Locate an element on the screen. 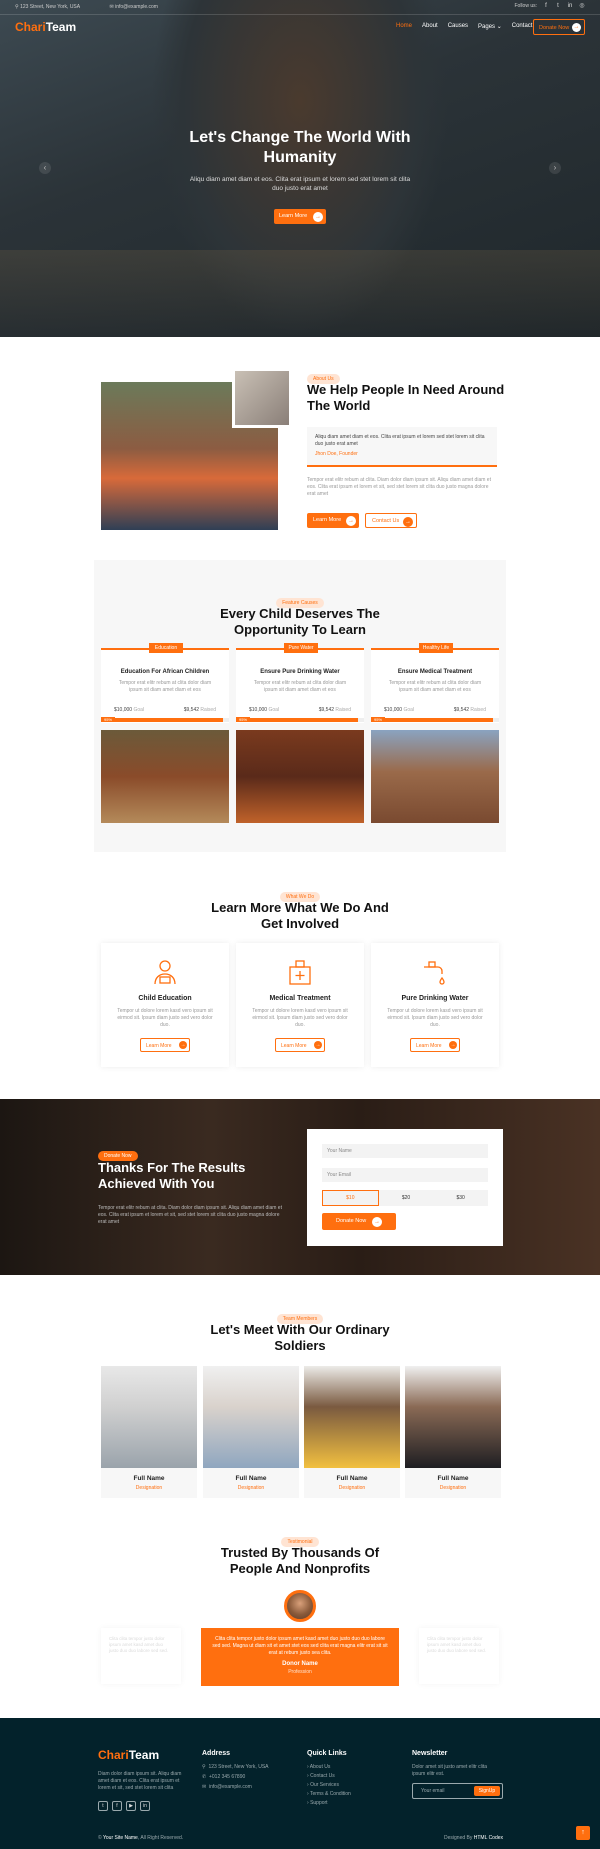 This screenshot has width=600, height=1849. hero-learn-more-button: Learn More → is located at coordinates (300, 216).